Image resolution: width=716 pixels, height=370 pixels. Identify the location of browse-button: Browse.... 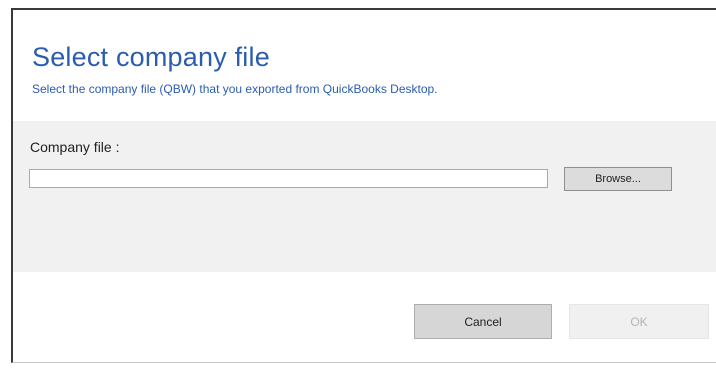
(618, 179).